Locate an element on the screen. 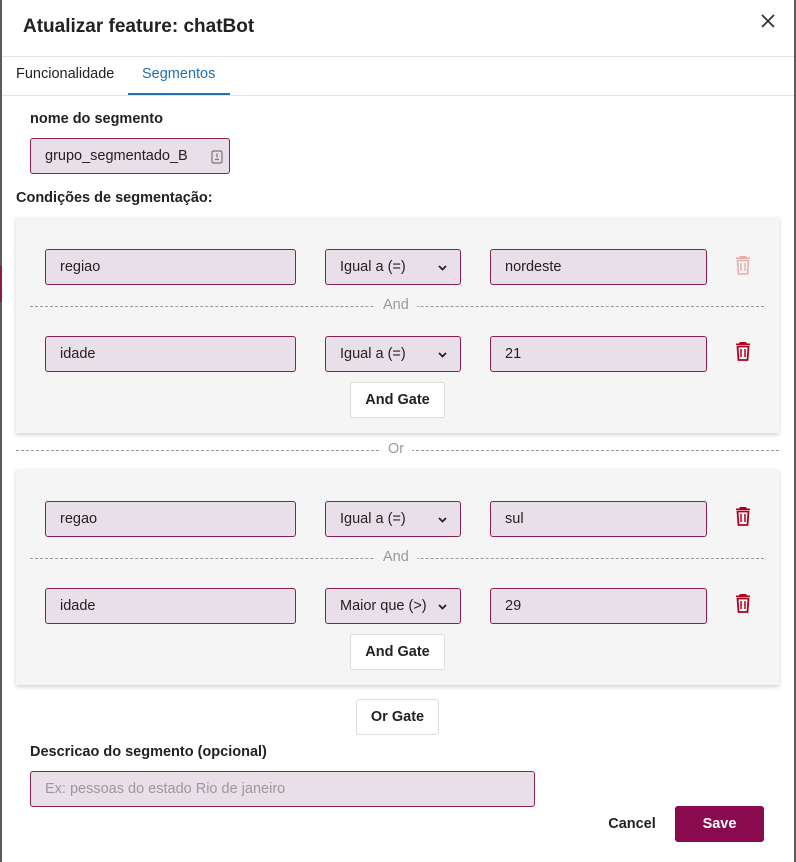 Image resolution: width=796 pixels, height=862 pixels. or-connector-label: Or is located at coordinates (396, 449).